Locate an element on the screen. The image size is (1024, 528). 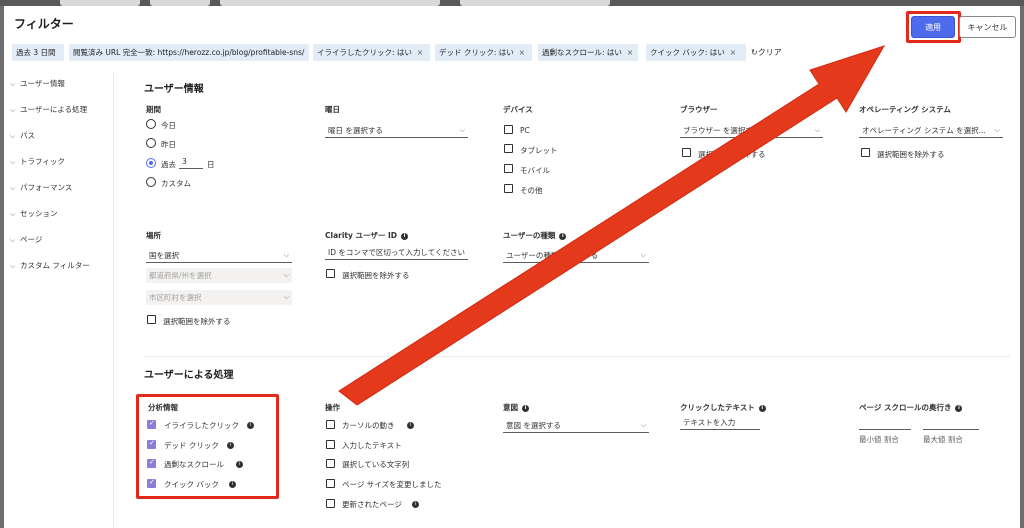
page-title: フィルター is located at coordinates (44, 24).